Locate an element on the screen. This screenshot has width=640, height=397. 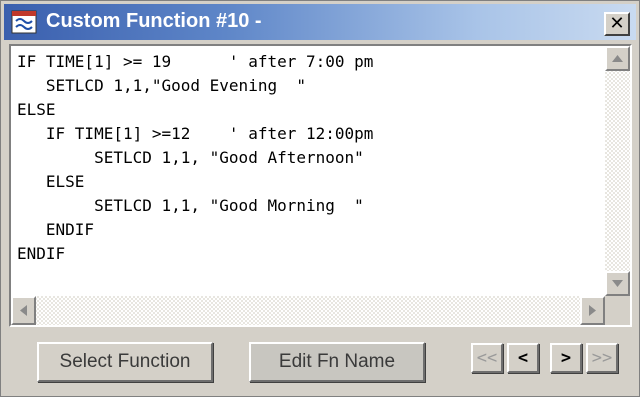
next-button: > is located at coordinates (566, 358).